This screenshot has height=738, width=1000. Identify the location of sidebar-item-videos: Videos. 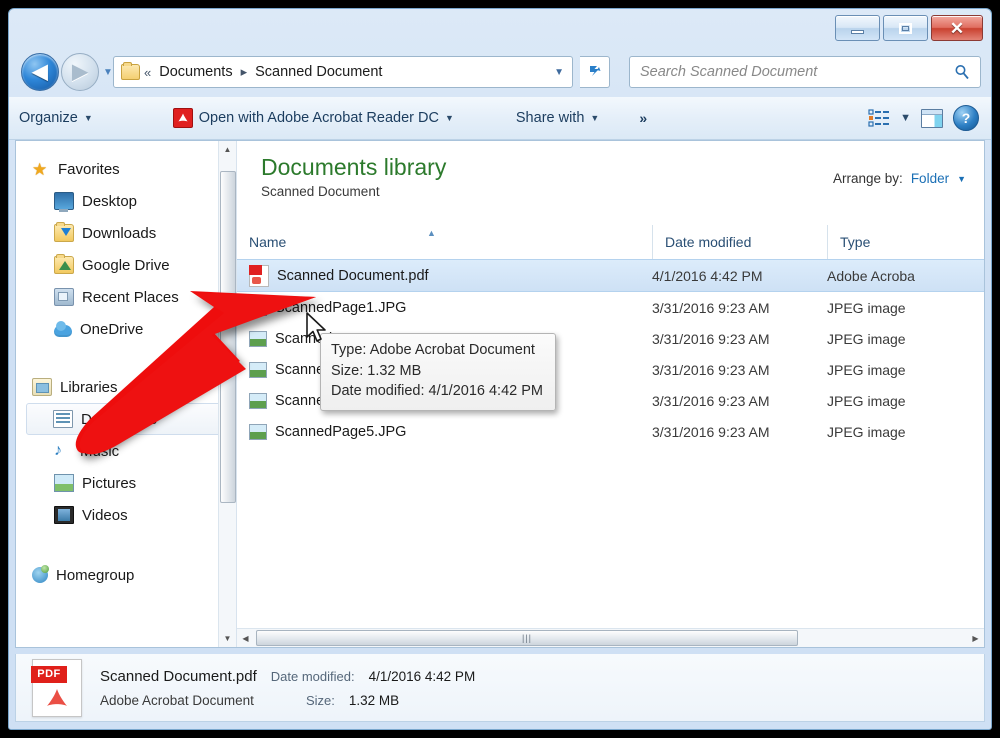
(126, 515).